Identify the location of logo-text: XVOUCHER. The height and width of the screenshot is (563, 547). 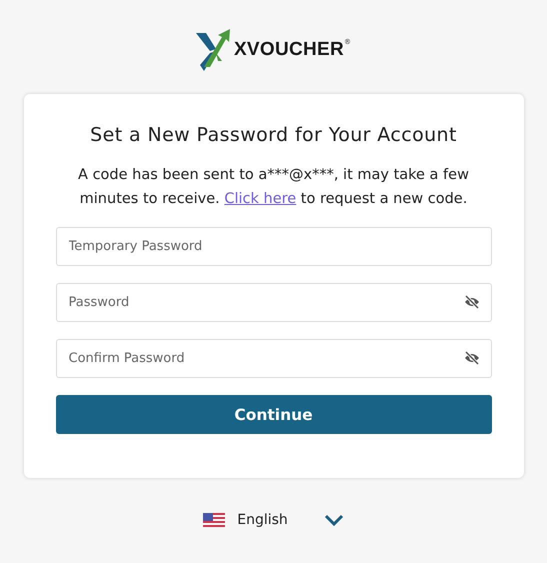
(289, 50).